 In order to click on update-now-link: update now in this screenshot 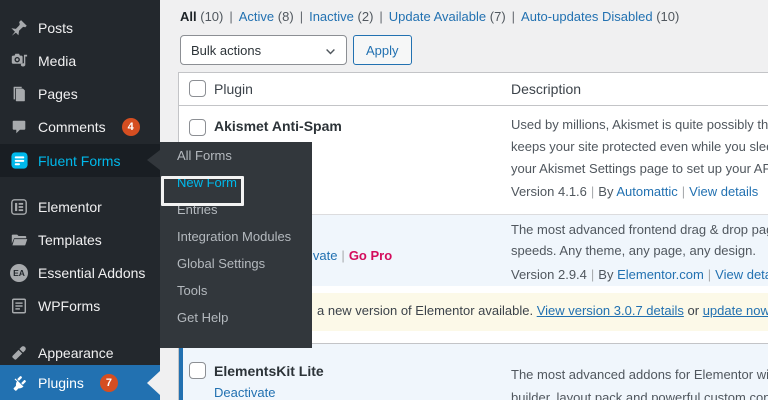, I will do `click(735, 310)`.